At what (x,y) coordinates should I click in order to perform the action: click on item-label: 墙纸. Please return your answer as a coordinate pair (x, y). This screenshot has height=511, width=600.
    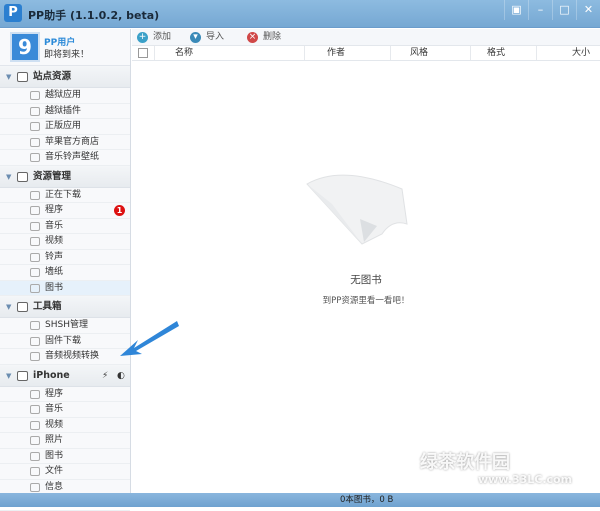
    Looking at the image, I should click on (54, 272).